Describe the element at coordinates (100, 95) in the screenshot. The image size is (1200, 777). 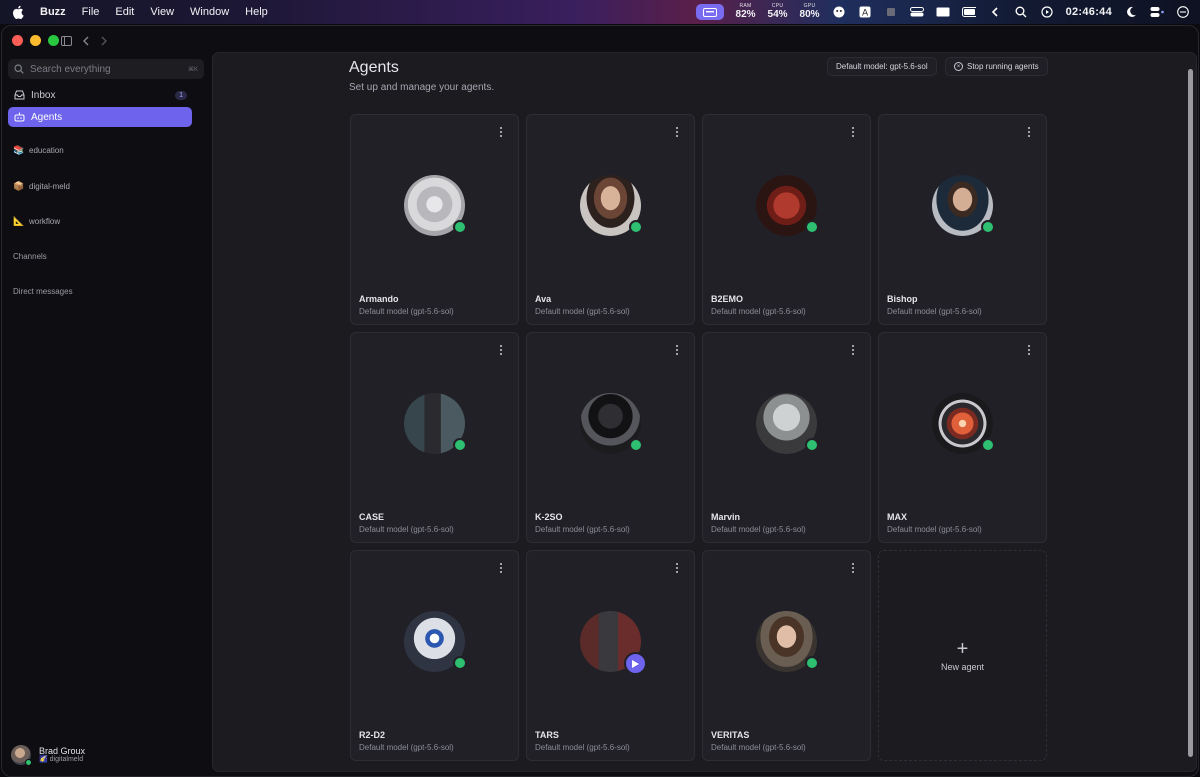
I see `sidebar-item-inbox: Inbox 1` at that location.